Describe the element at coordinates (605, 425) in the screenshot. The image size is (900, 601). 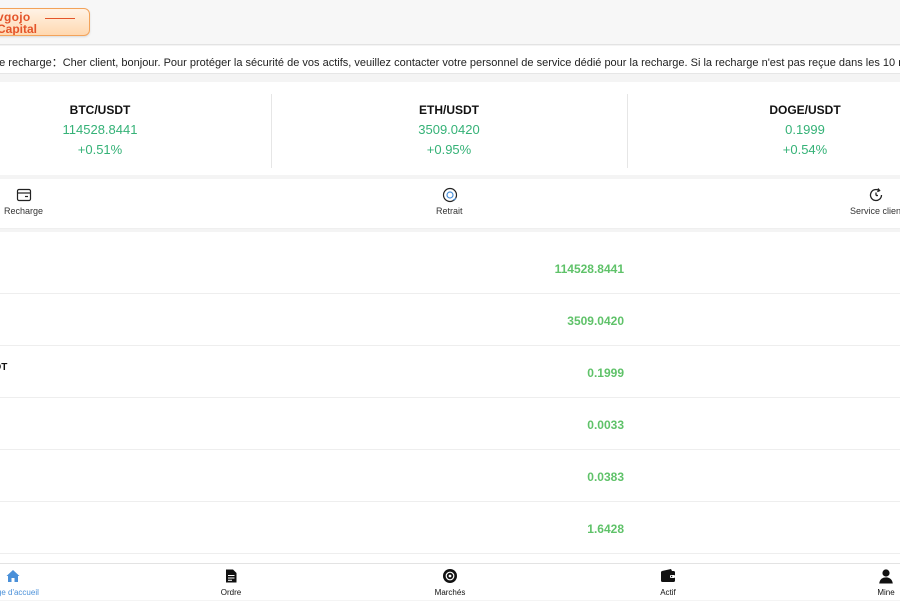
I see `row-price: 0.0033` at that location.